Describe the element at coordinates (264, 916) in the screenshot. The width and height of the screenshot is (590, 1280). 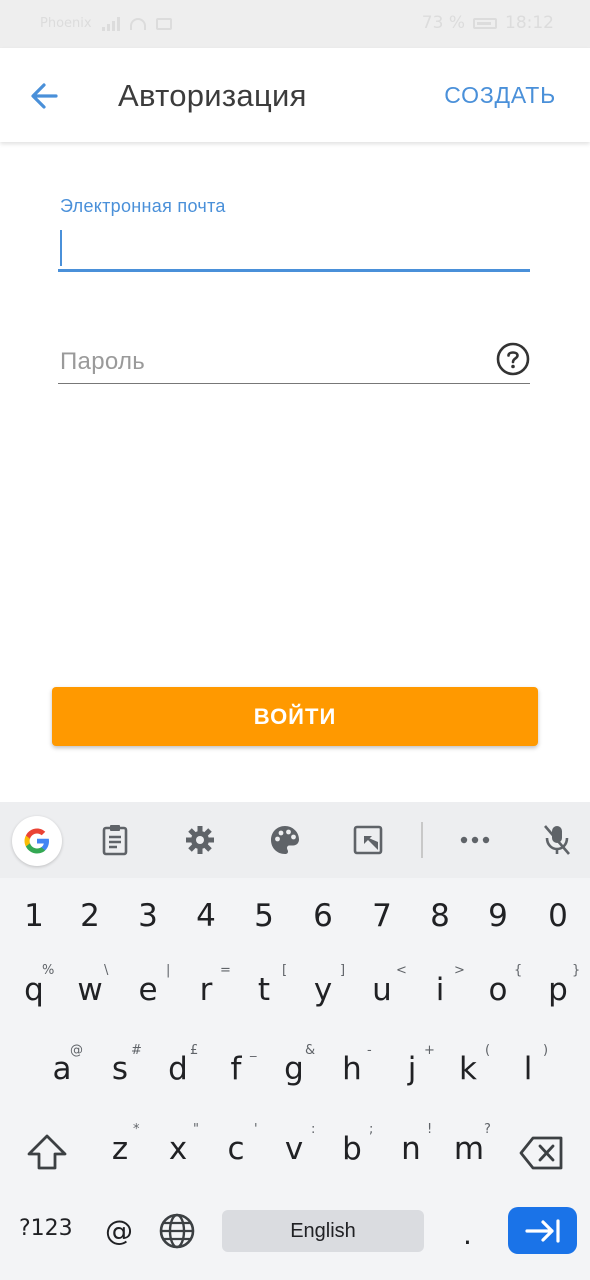
I see `key-5: 5` at that location.